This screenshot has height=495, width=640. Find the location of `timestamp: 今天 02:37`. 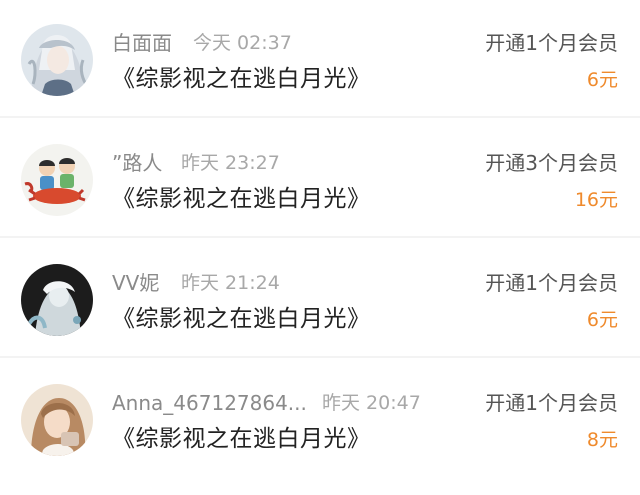

timestamp: 今天 02:37 is located at coordinates (242, 43).